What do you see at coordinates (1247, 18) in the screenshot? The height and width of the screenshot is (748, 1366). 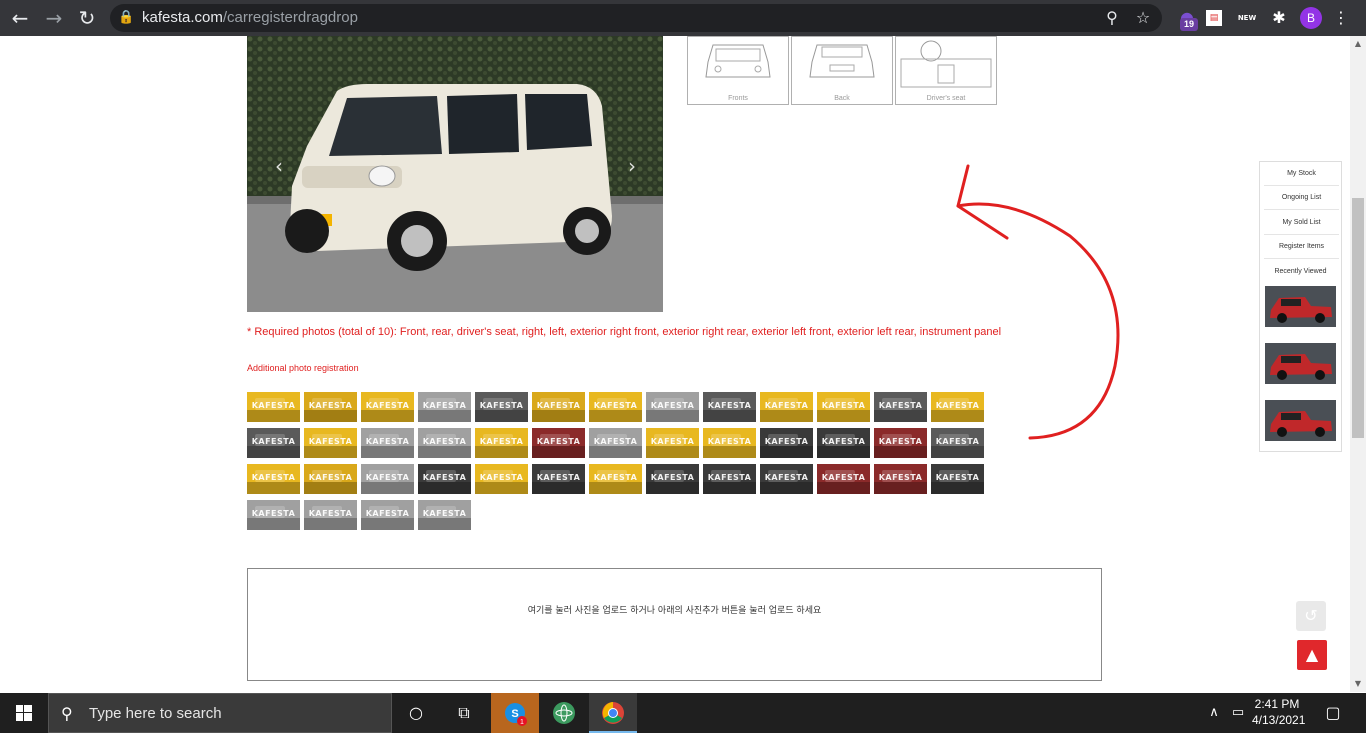 I see `new-extension-icon: NEW` at bounding box center [1247, 18].